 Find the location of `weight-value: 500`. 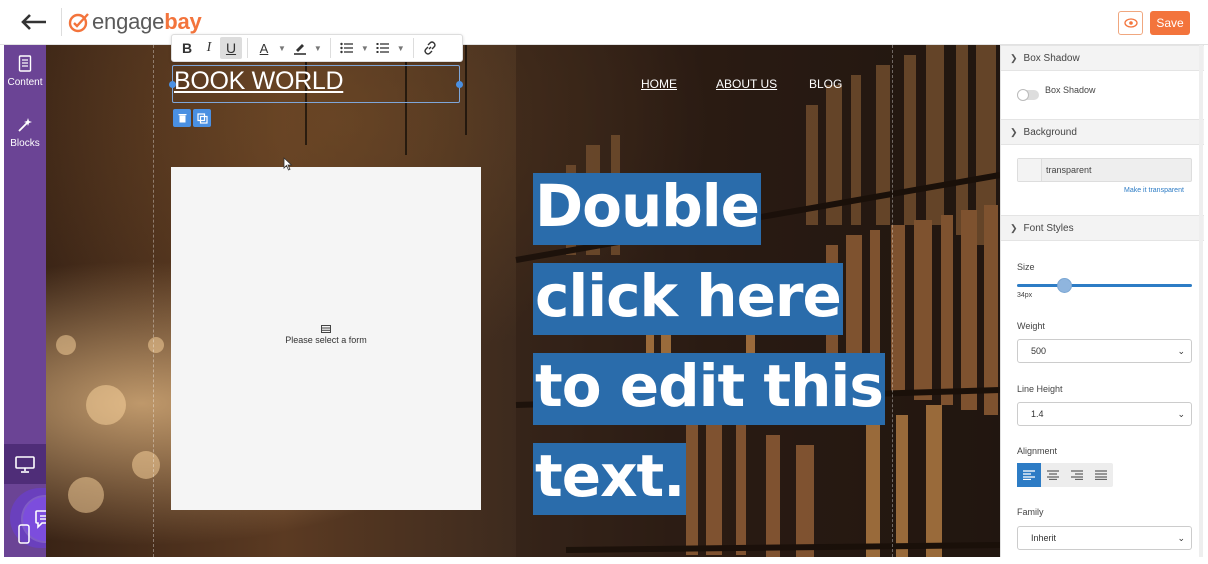

weight-value: 500 is located at coordinates (1039, 351).